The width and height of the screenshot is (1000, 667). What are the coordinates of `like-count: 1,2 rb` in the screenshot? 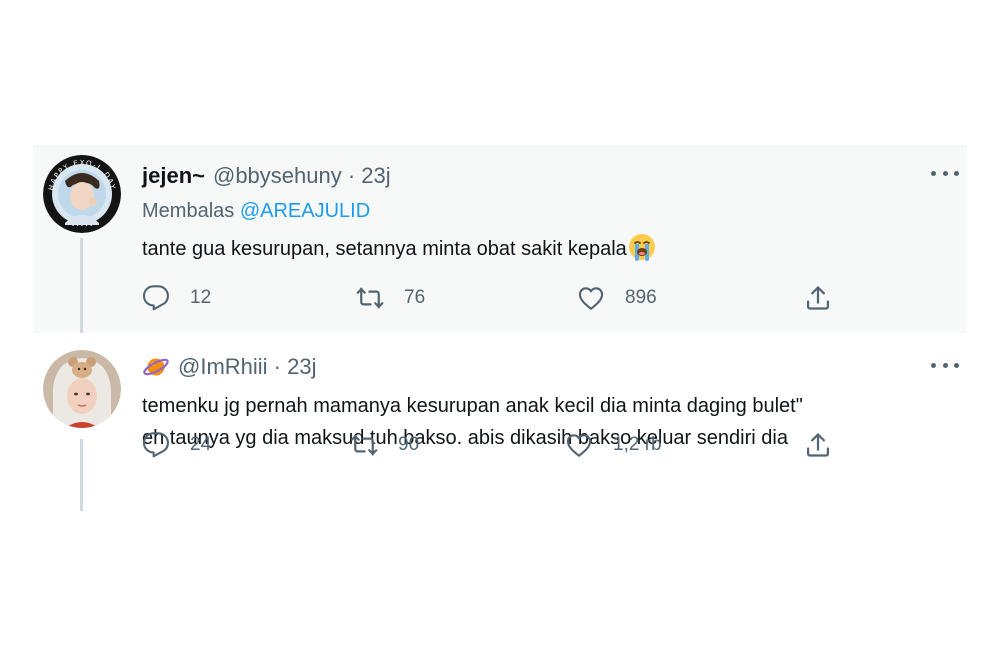 It's located at (637, 444).